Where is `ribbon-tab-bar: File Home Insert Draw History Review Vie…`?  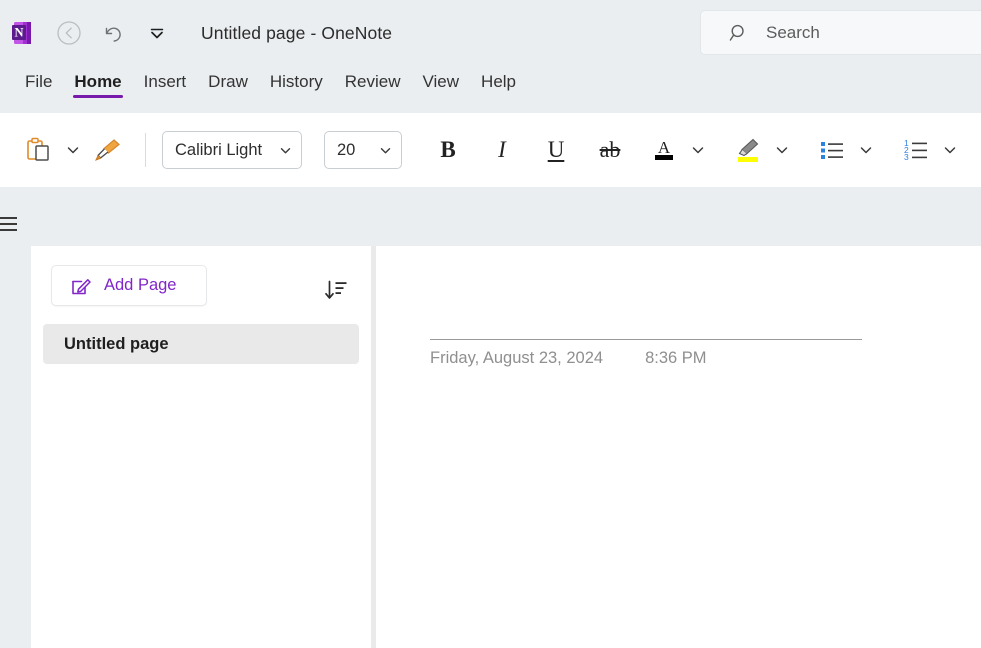
ribbon-tab-bar: File Home Insert Draw History Review Vie… is located at coordinates (490, 89).